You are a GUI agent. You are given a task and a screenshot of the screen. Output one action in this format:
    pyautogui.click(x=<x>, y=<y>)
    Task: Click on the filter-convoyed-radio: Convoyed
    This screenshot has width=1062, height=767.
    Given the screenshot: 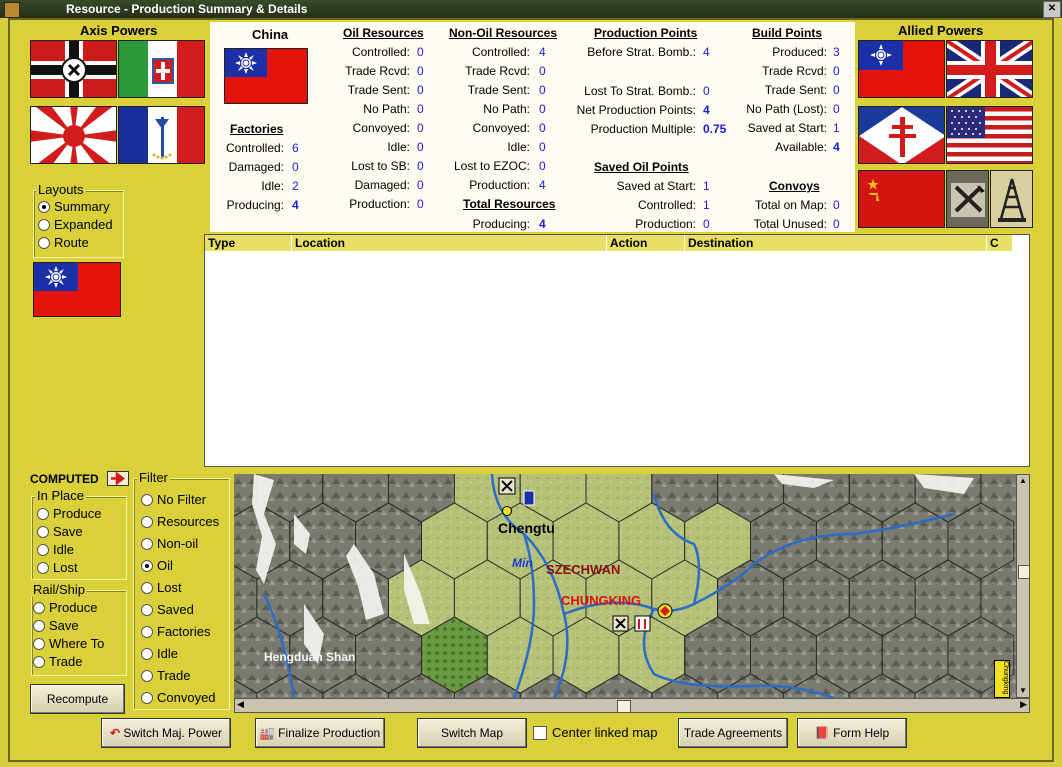 What is the action you would take?
    pyautogui.click(x=177, y=698)
    